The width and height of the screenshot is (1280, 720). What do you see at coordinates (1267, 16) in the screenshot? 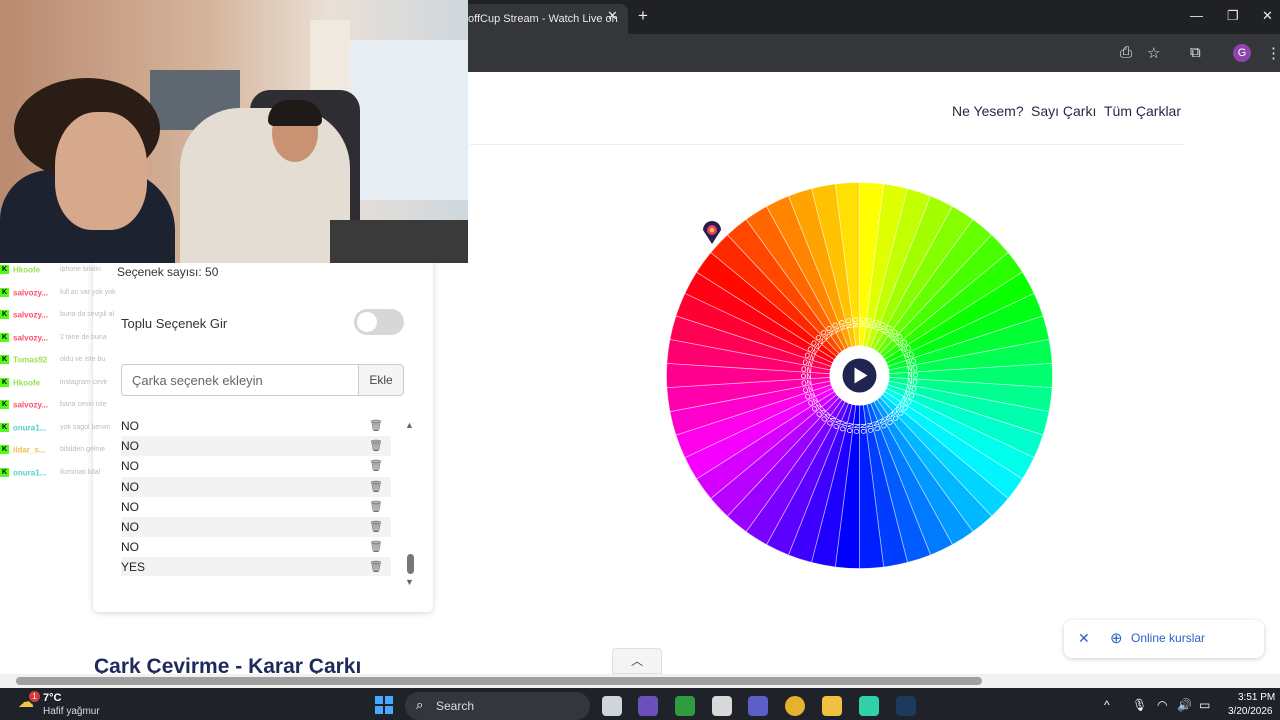
I see `close-window-icon: ✕` at bounding box center [1267, 16].